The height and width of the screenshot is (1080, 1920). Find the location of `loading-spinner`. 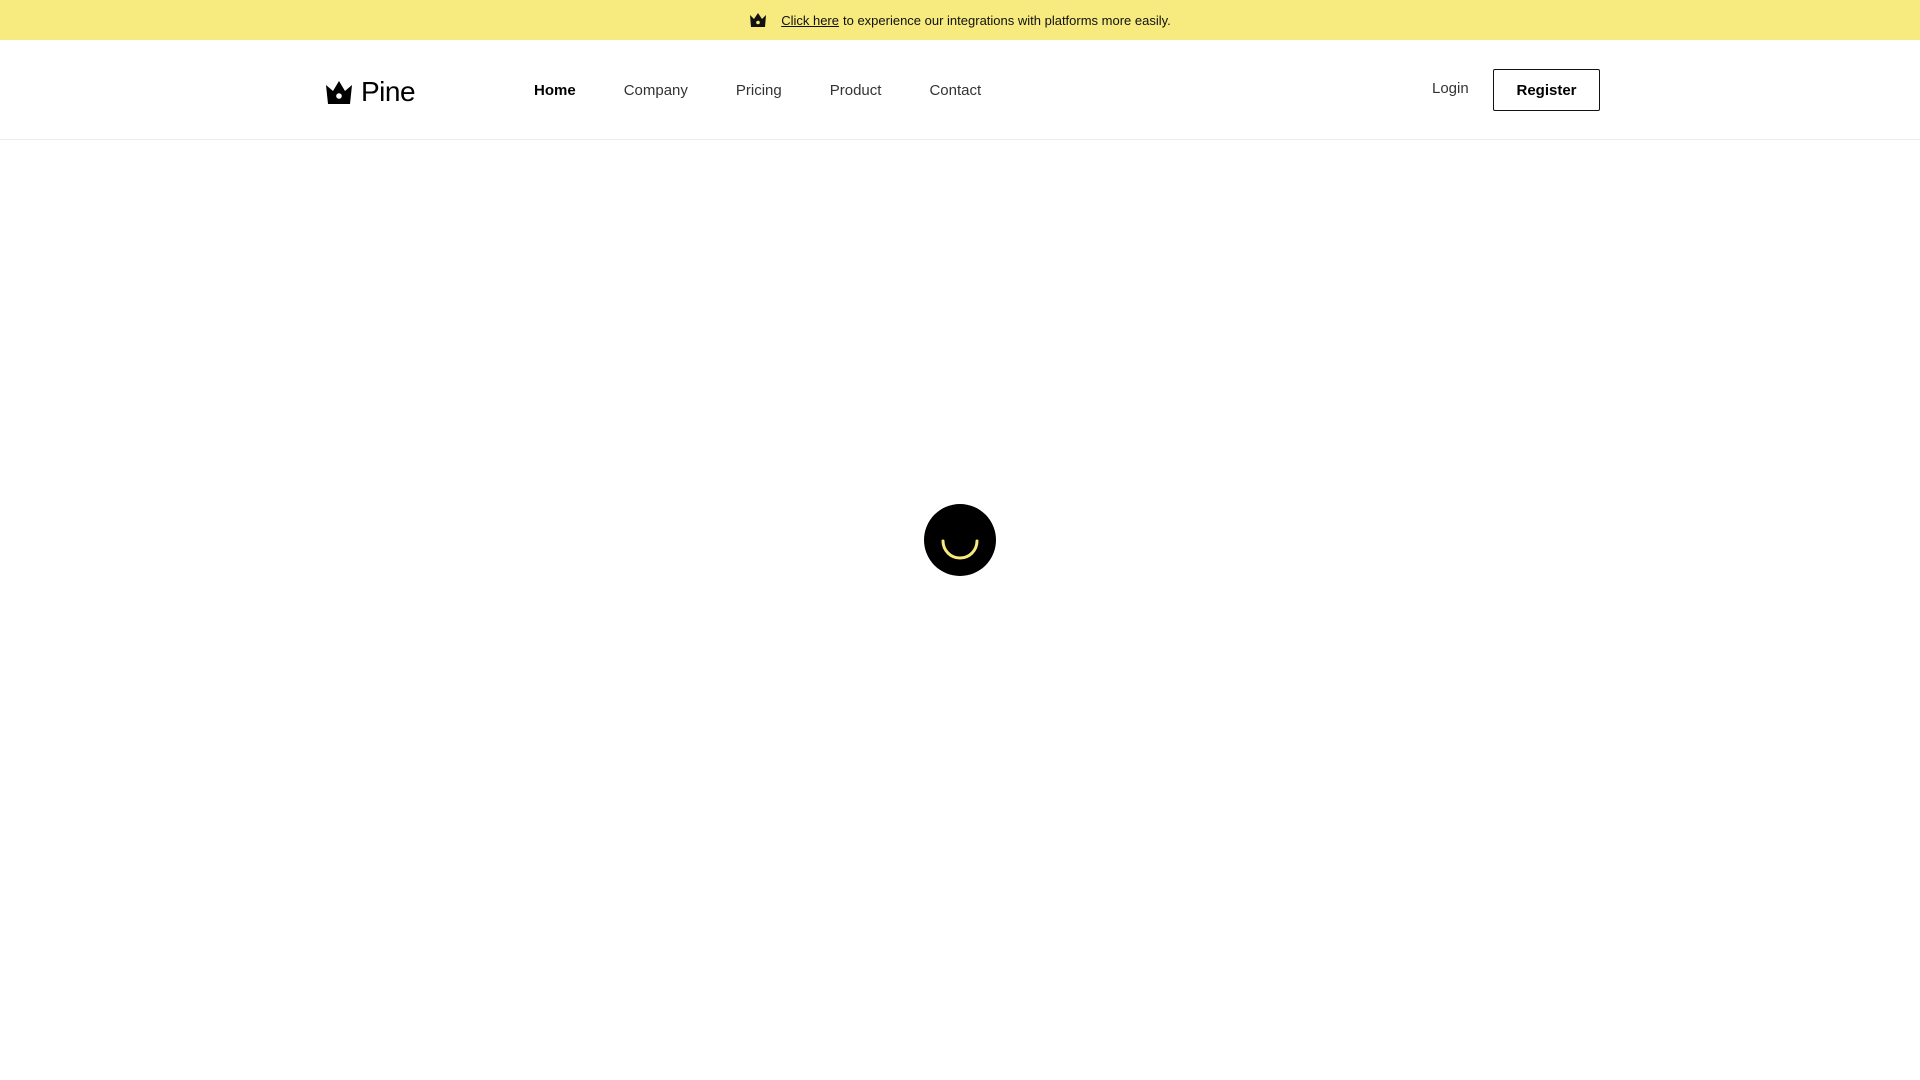

loading-spinner is located at coordinates (960, 540).